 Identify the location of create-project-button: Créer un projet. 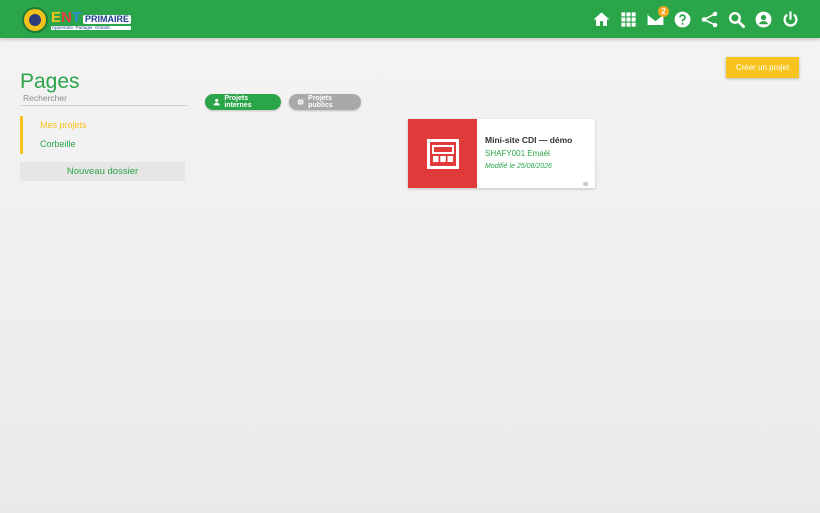
(762, 67).